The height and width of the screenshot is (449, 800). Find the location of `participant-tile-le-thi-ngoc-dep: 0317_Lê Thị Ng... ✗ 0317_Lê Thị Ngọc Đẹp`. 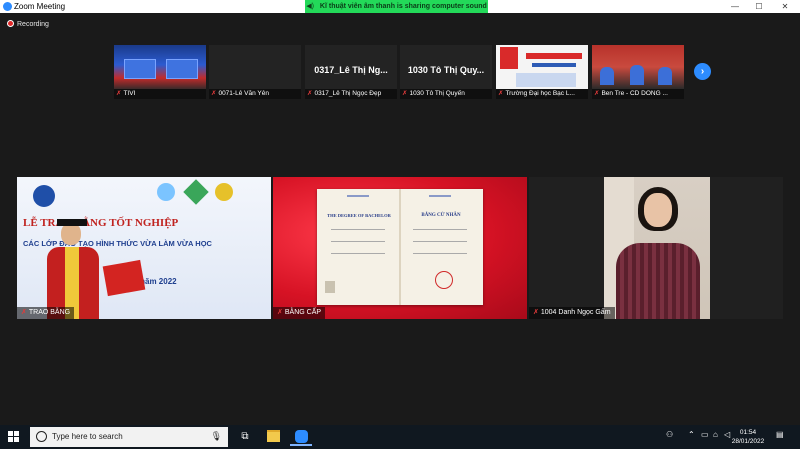

participant-tile-le-thi-ngoc-dep: 0317_Lê Thị Ng... ✗ 0317_Lê Thị Ngọc Đẹp is located at coordinates (351, 72).